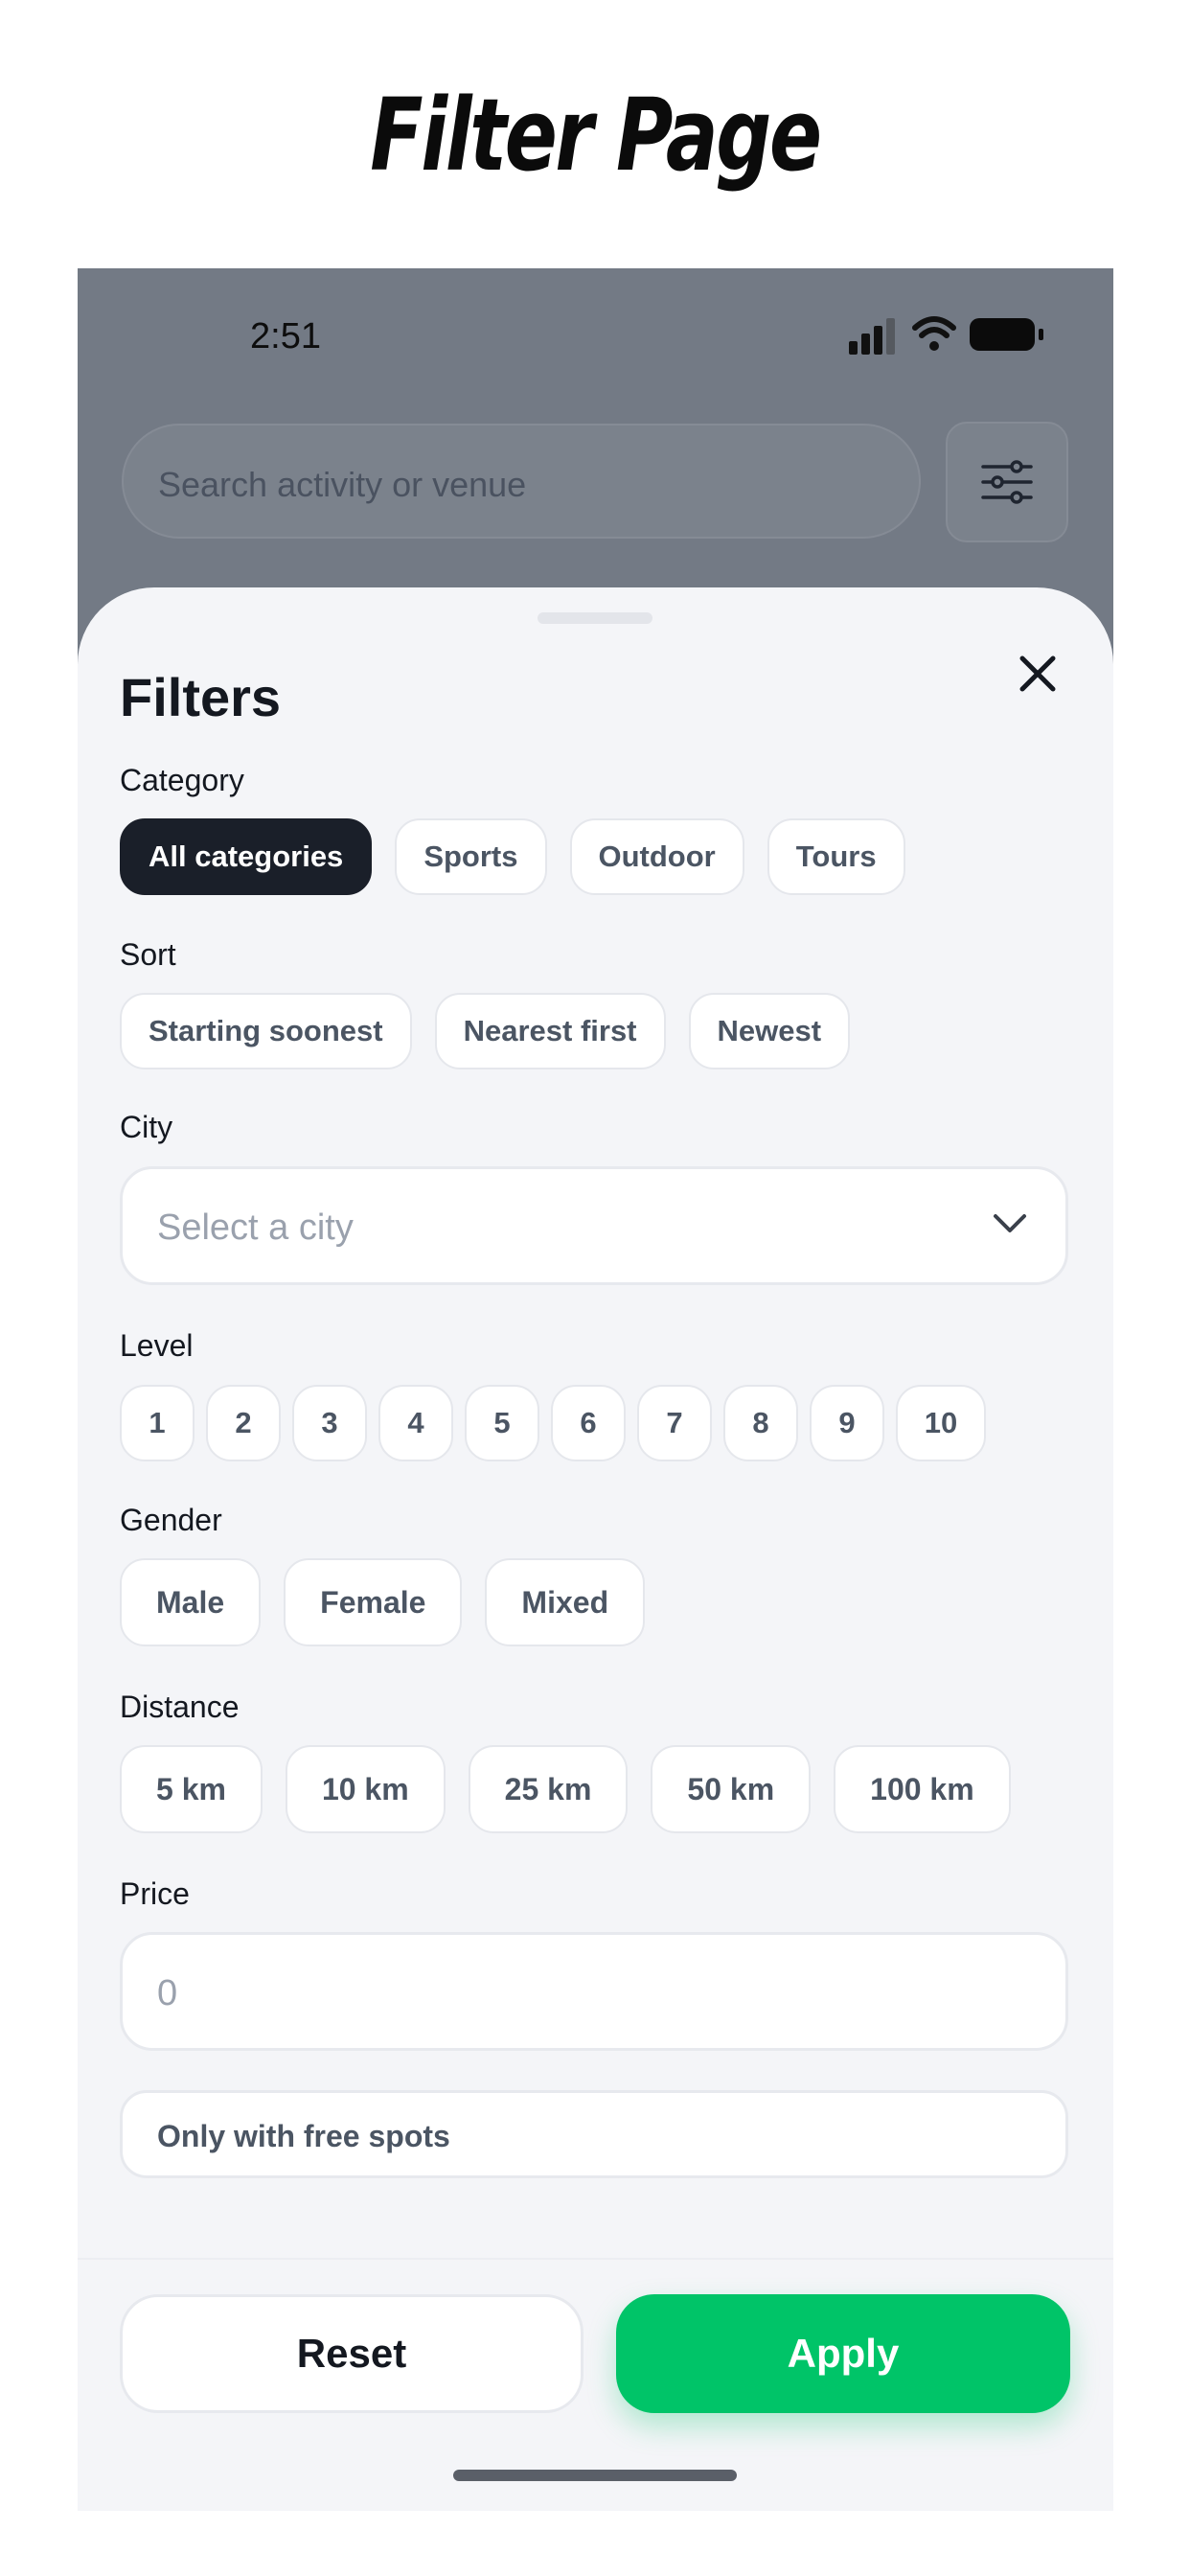  Describe the element at coordinates (589, 1423) in the screenshot. I see `level-chip-6: 6` at that location.